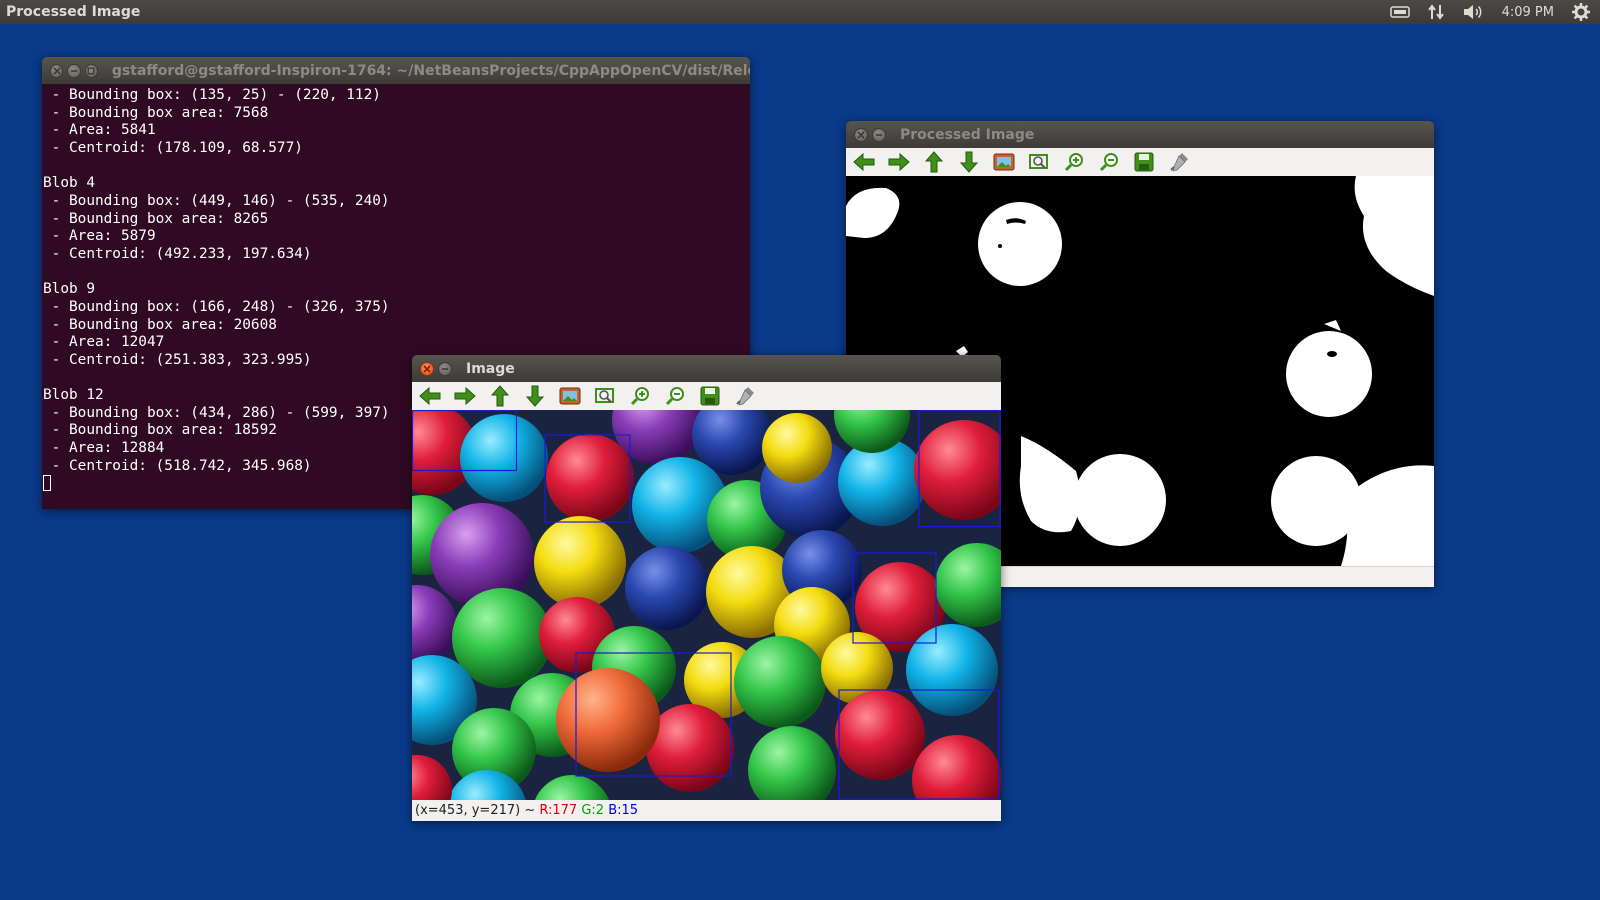  Describe the element at coordinates (104, 342) in the screenshot. I see `terminal-line: - Area: 12047` at that location.